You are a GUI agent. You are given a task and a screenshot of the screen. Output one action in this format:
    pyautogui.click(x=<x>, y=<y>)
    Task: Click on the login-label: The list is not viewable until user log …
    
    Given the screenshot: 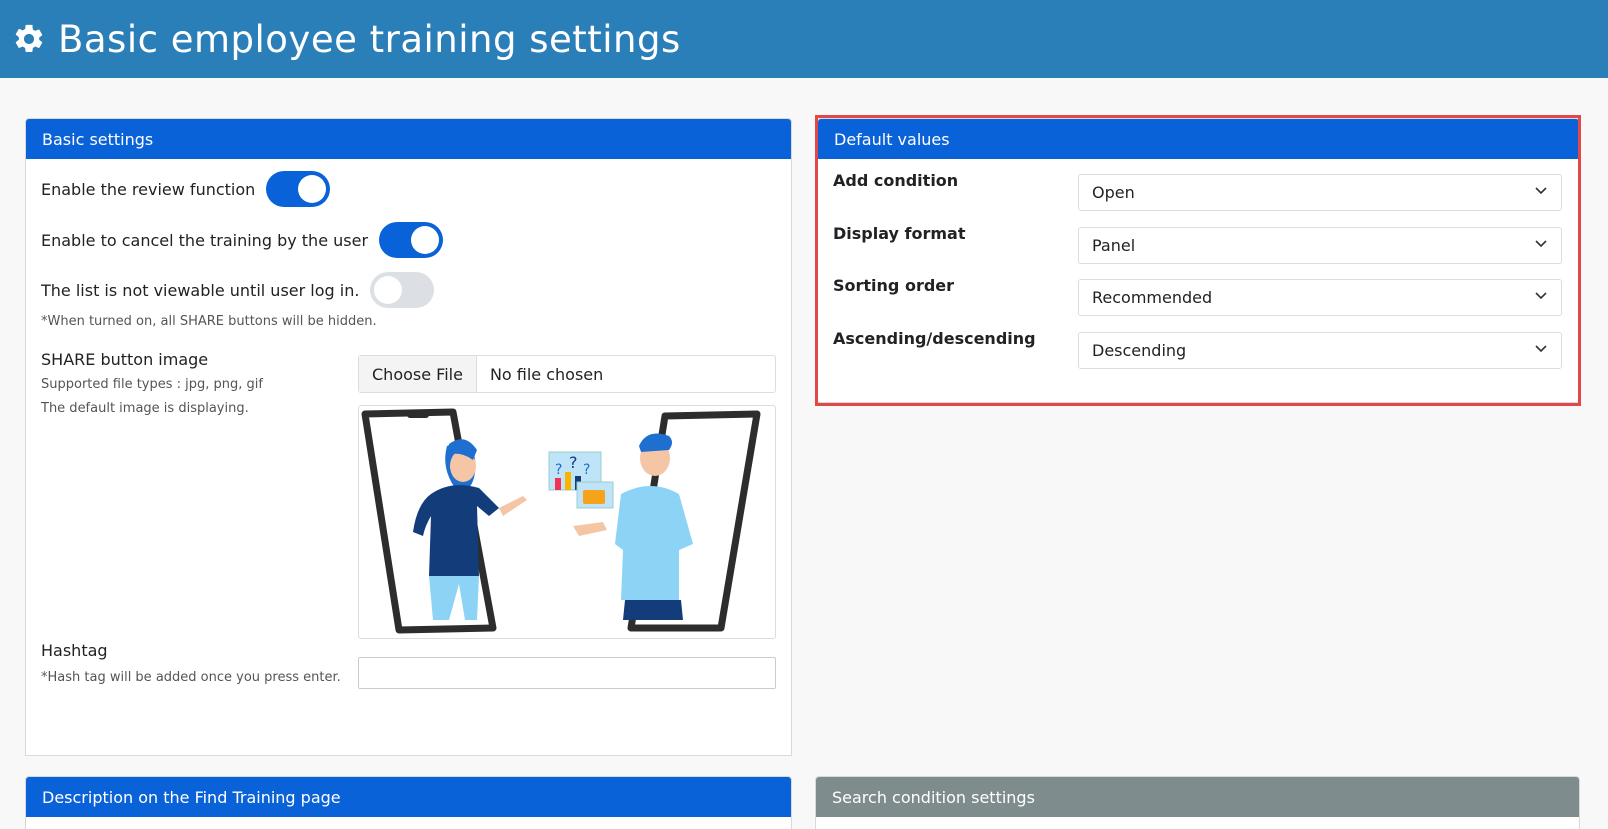 What is the action you would take?
    pyautogui.click(x=200, y=290)
    